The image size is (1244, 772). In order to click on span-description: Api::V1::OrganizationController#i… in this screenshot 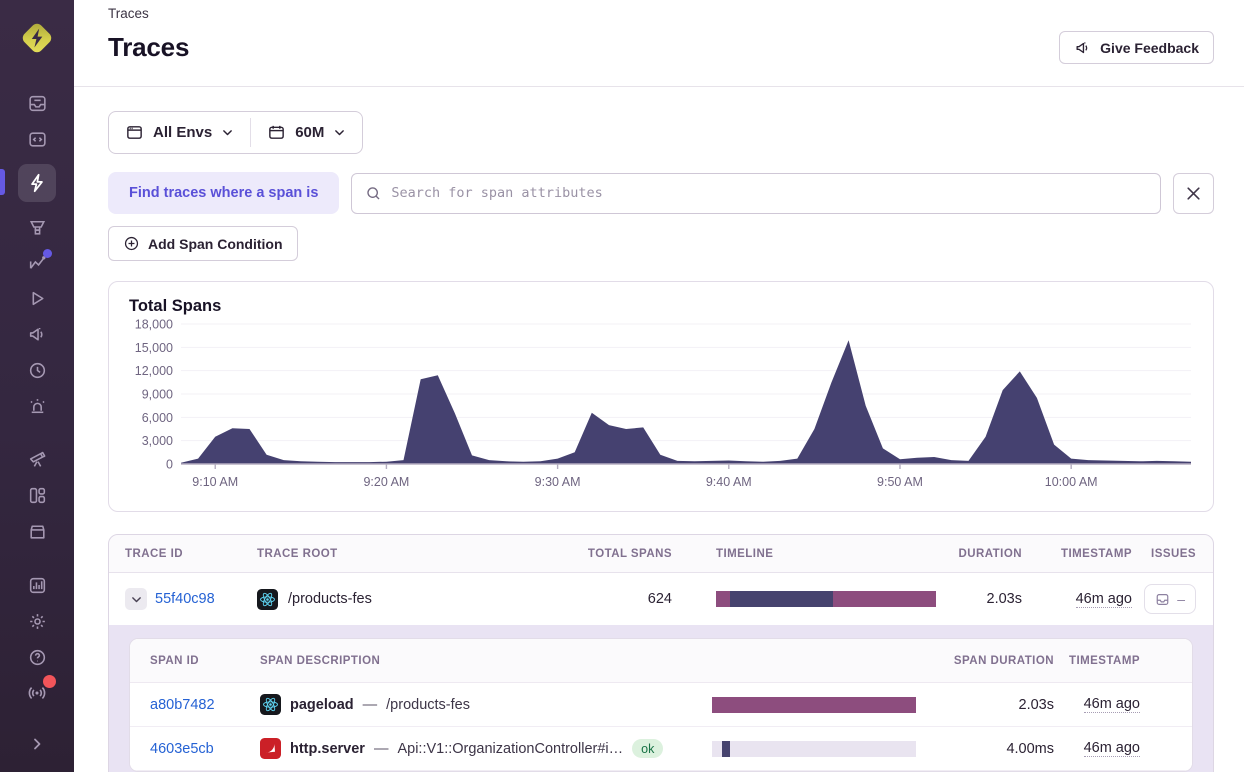, I will do `click(510, 748)`.